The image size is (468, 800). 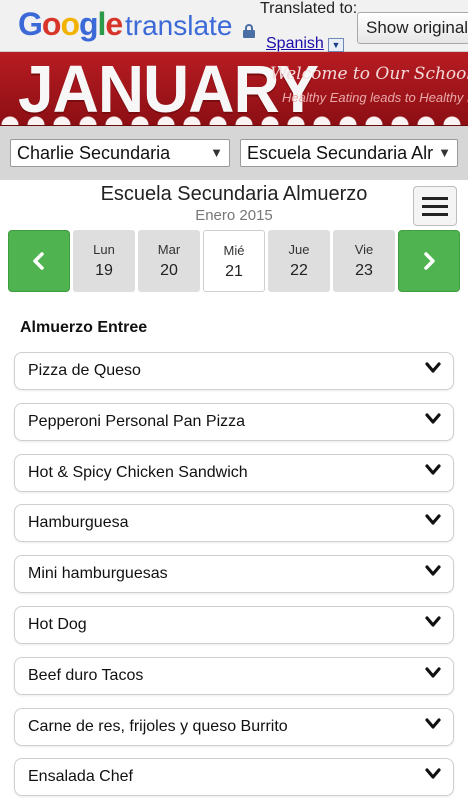 I want to click on day-tab-mar: Mar 20, so click(x=169, y=261).